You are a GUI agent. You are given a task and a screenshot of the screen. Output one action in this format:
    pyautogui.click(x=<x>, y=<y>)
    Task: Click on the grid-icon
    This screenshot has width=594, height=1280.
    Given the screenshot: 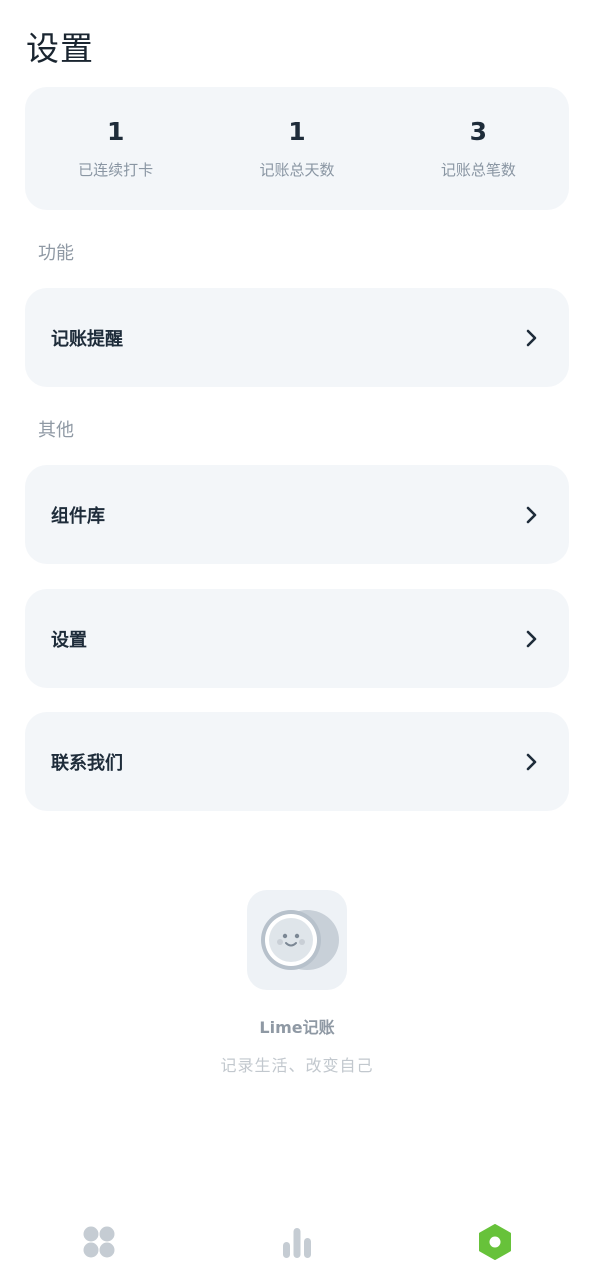 What is the action you would take?
    pyautogui.click(x=99, y=1242)
    